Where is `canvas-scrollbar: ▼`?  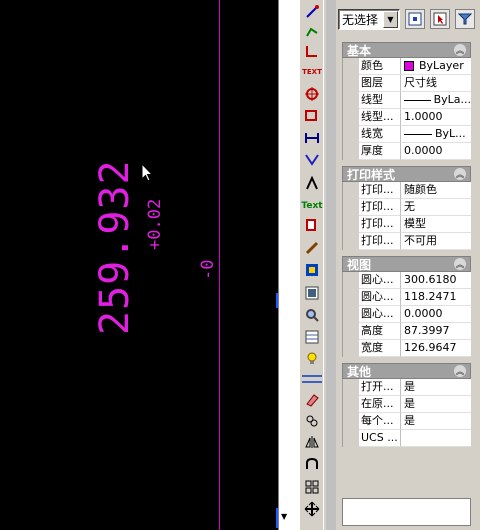 canvas-scrollbar: ▼ is located at coordinates (285, 265).